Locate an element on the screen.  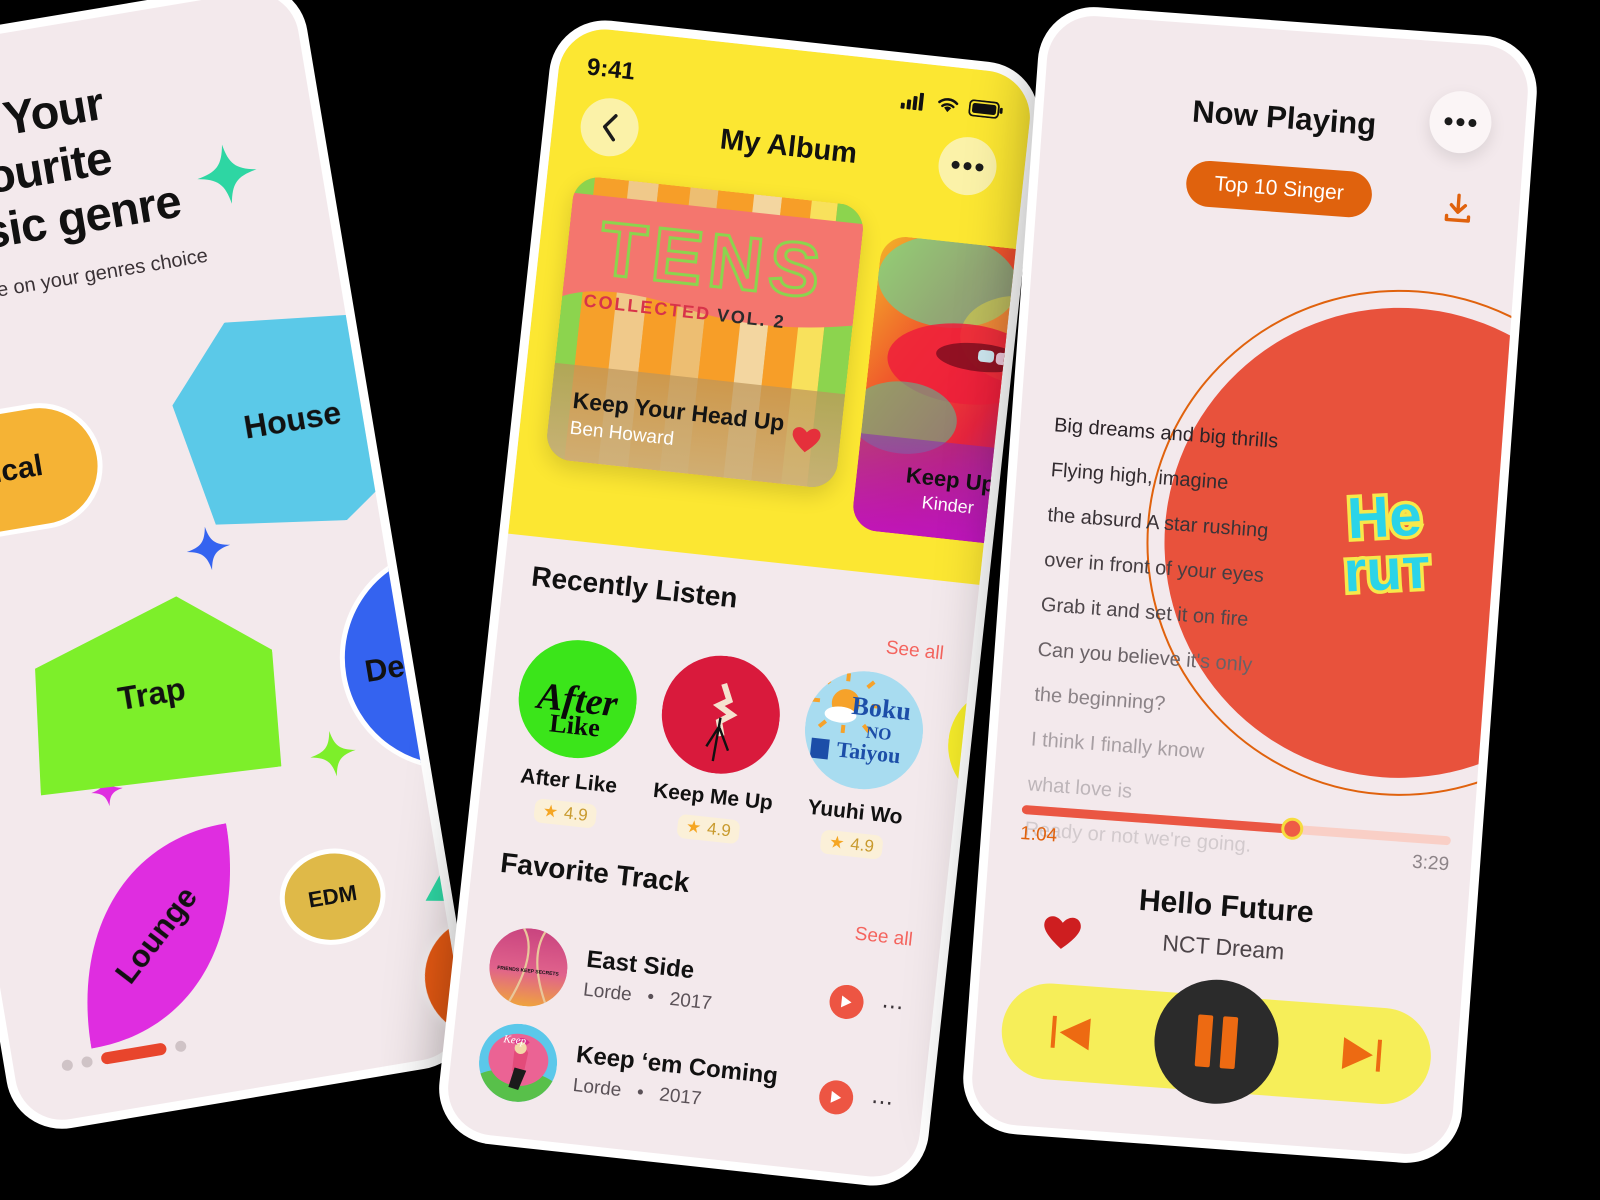
page-title: My Album is located at coordinates (788, 146).